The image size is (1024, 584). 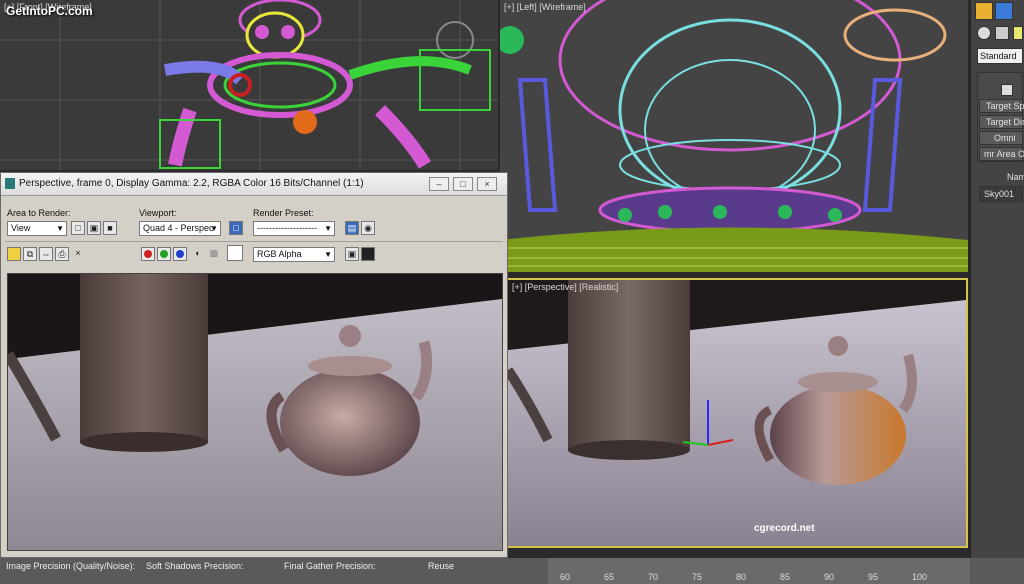 I want to click on viewport-front: [+] [Front] [Wireframe], so click(x=249, y=85).